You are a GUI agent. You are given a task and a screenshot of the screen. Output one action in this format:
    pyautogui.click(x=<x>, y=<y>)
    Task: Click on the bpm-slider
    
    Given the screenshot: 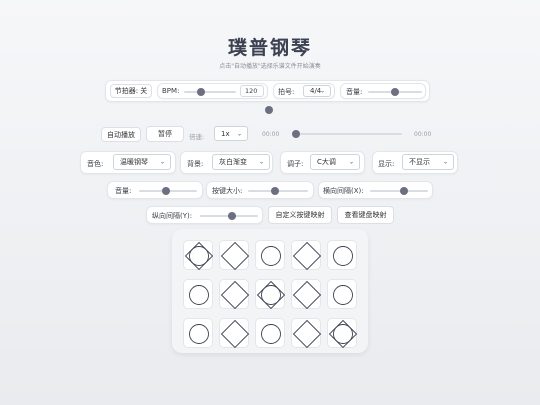 What is the action you would take?
    pyautogui.click(x=210, y=92)
    